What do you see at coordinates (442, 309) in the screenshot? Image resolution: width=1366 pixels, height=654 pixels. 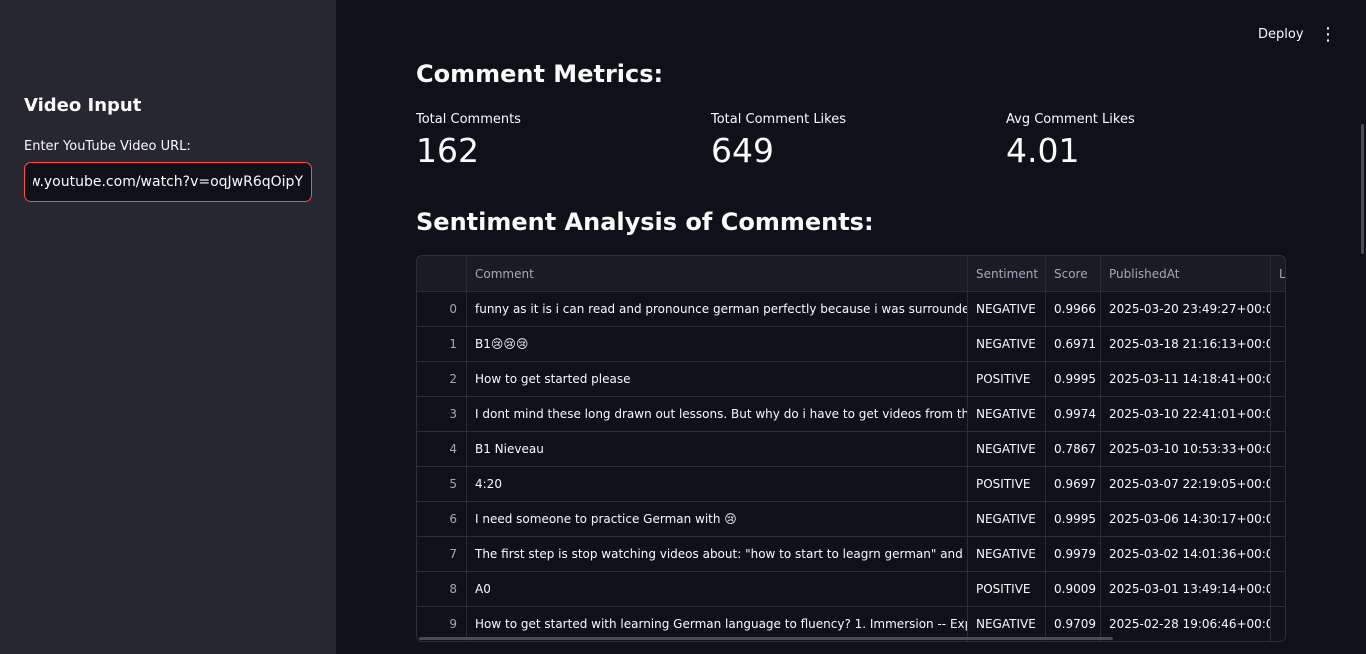 I see `row-index: 0` at bounding box center [442, 309].